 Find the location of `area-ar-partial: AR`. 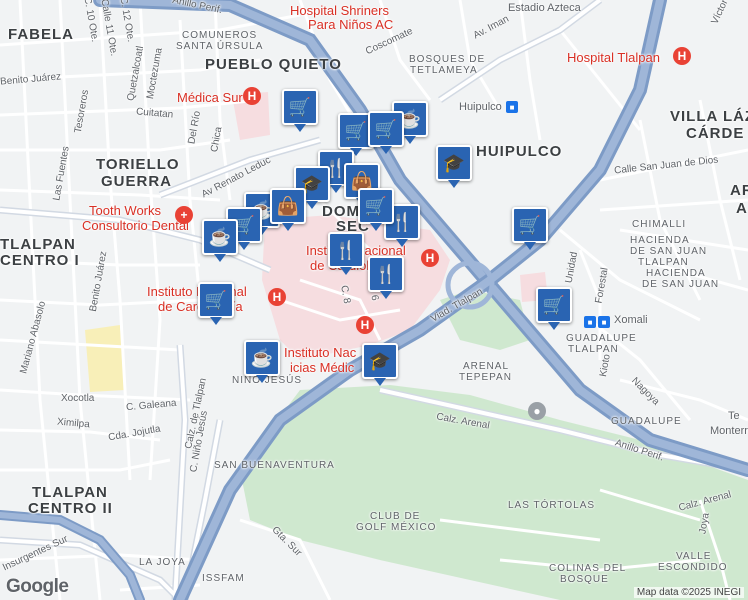

area-ar-partial: AR is located at coordinates (739, 190).